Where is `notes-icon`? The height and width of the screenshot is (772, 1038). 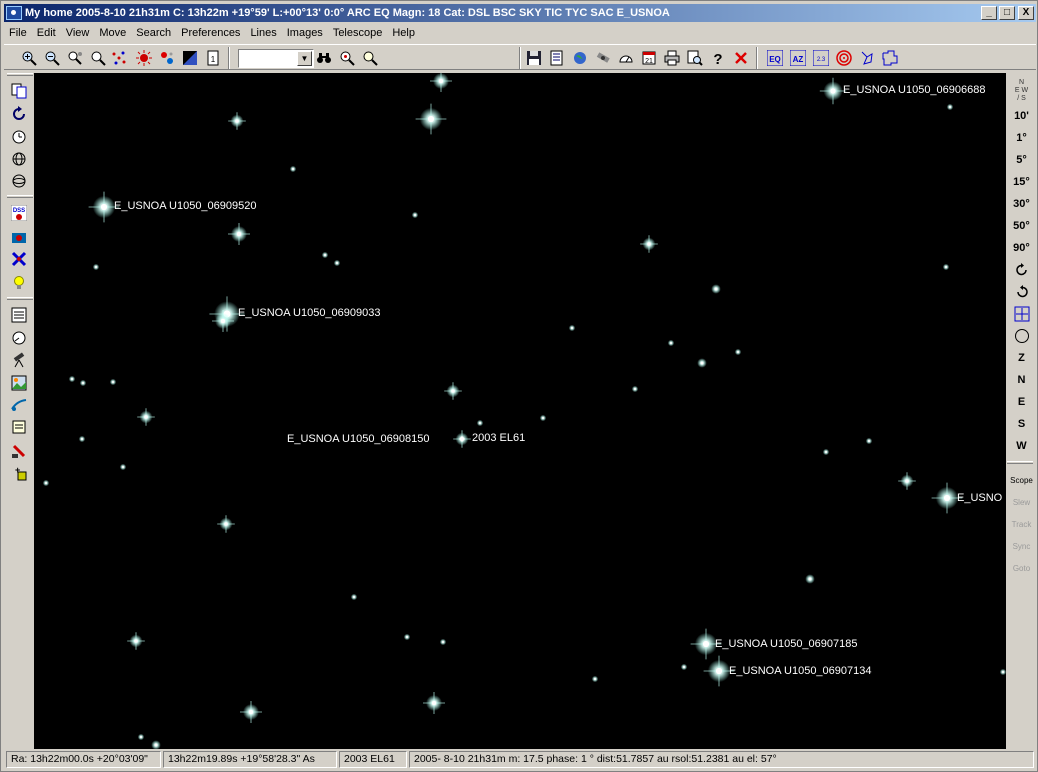 notes-icon is located at coordinates (19, 427).